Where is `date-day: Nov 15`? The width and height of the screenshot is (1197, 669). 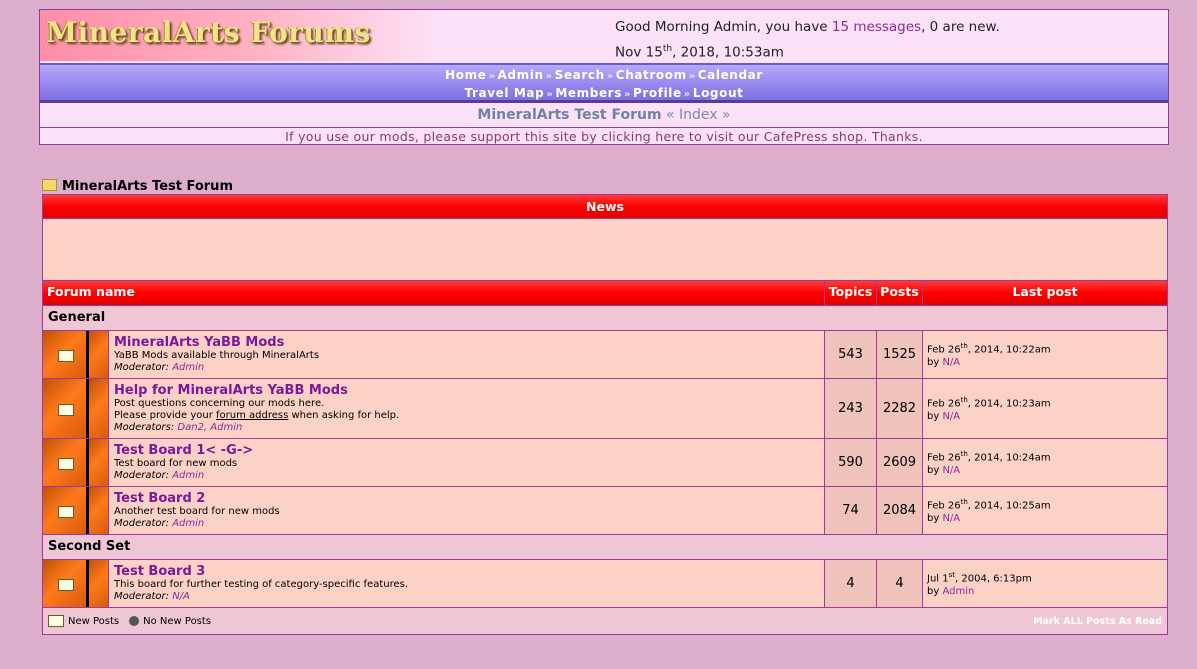
date-day: Nov 15 is located at coordinates (639, 52).